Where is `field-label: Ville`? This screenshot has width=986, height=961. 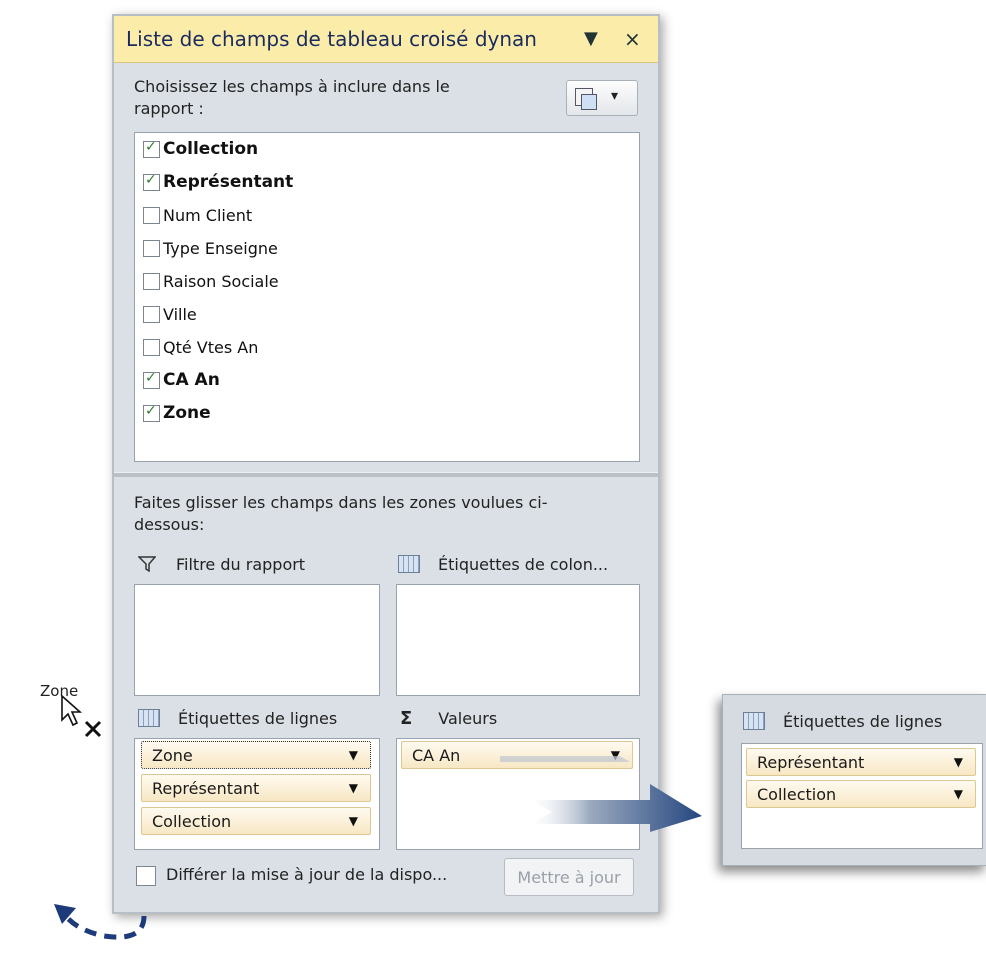
field-label: Ville is located at coordinates (180, 314).